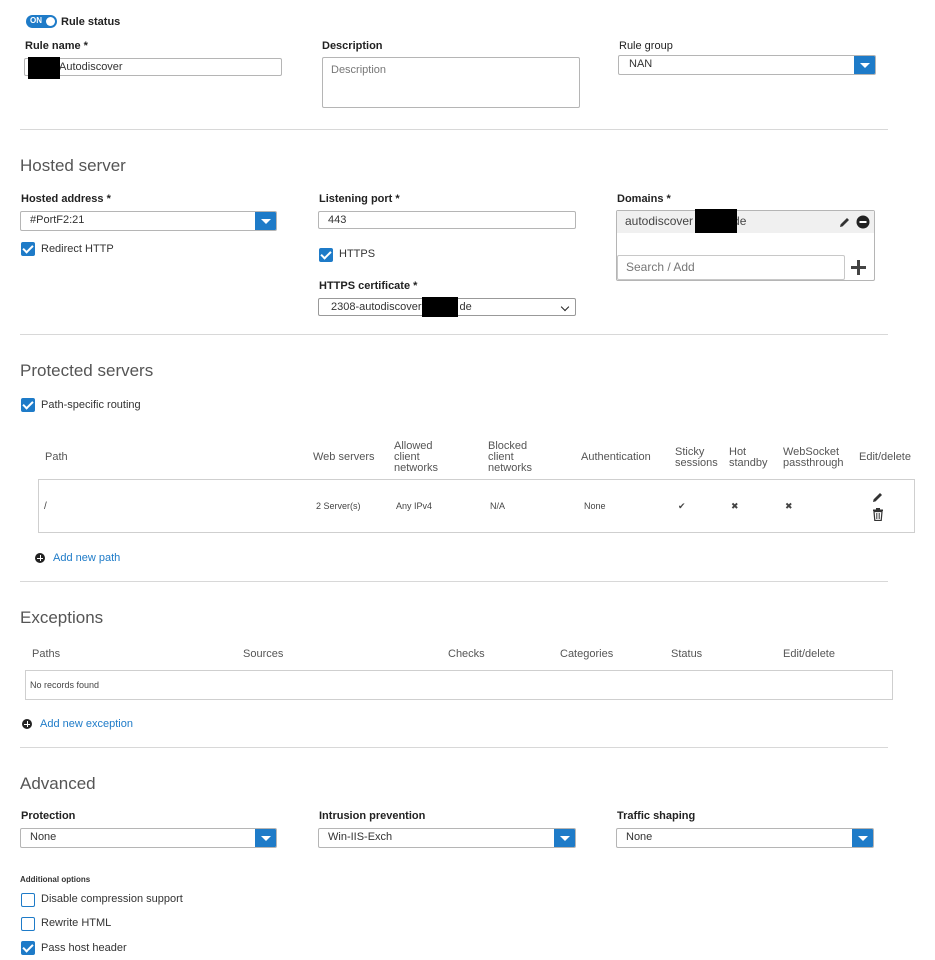 This screenshot has width=935, height=960. What do you see at coordinates (641, 64) in the screenshot?
I see `rule-group-value: NAN` at bounding box center [641, 64].